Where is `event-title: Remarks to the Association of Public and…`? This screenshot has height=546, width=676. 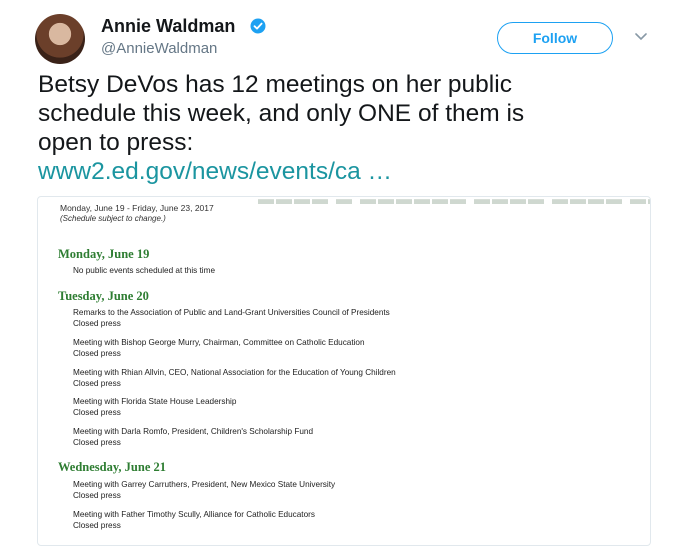 event-title: Remarks to the Association of Public and… is located at coordinates (231, 312).